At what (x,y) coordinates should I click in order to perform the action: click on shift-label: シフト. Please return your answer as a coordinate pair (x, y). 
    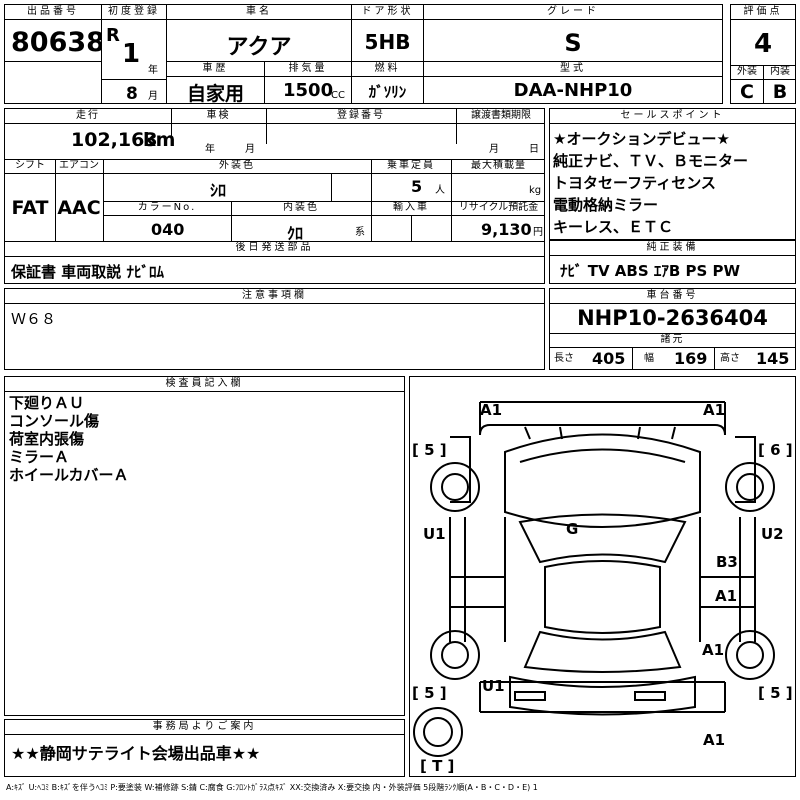
    Looking at the image, I should click on (30, 165).